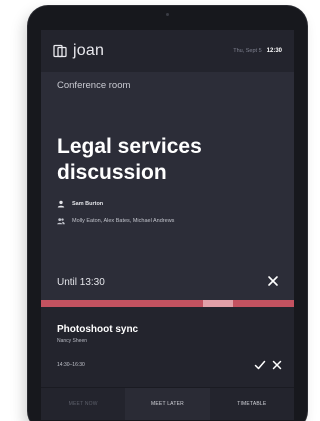  Describe the element at coordinates (274, 51) in the screenshot. I see `current-time: 12:30` at that location.